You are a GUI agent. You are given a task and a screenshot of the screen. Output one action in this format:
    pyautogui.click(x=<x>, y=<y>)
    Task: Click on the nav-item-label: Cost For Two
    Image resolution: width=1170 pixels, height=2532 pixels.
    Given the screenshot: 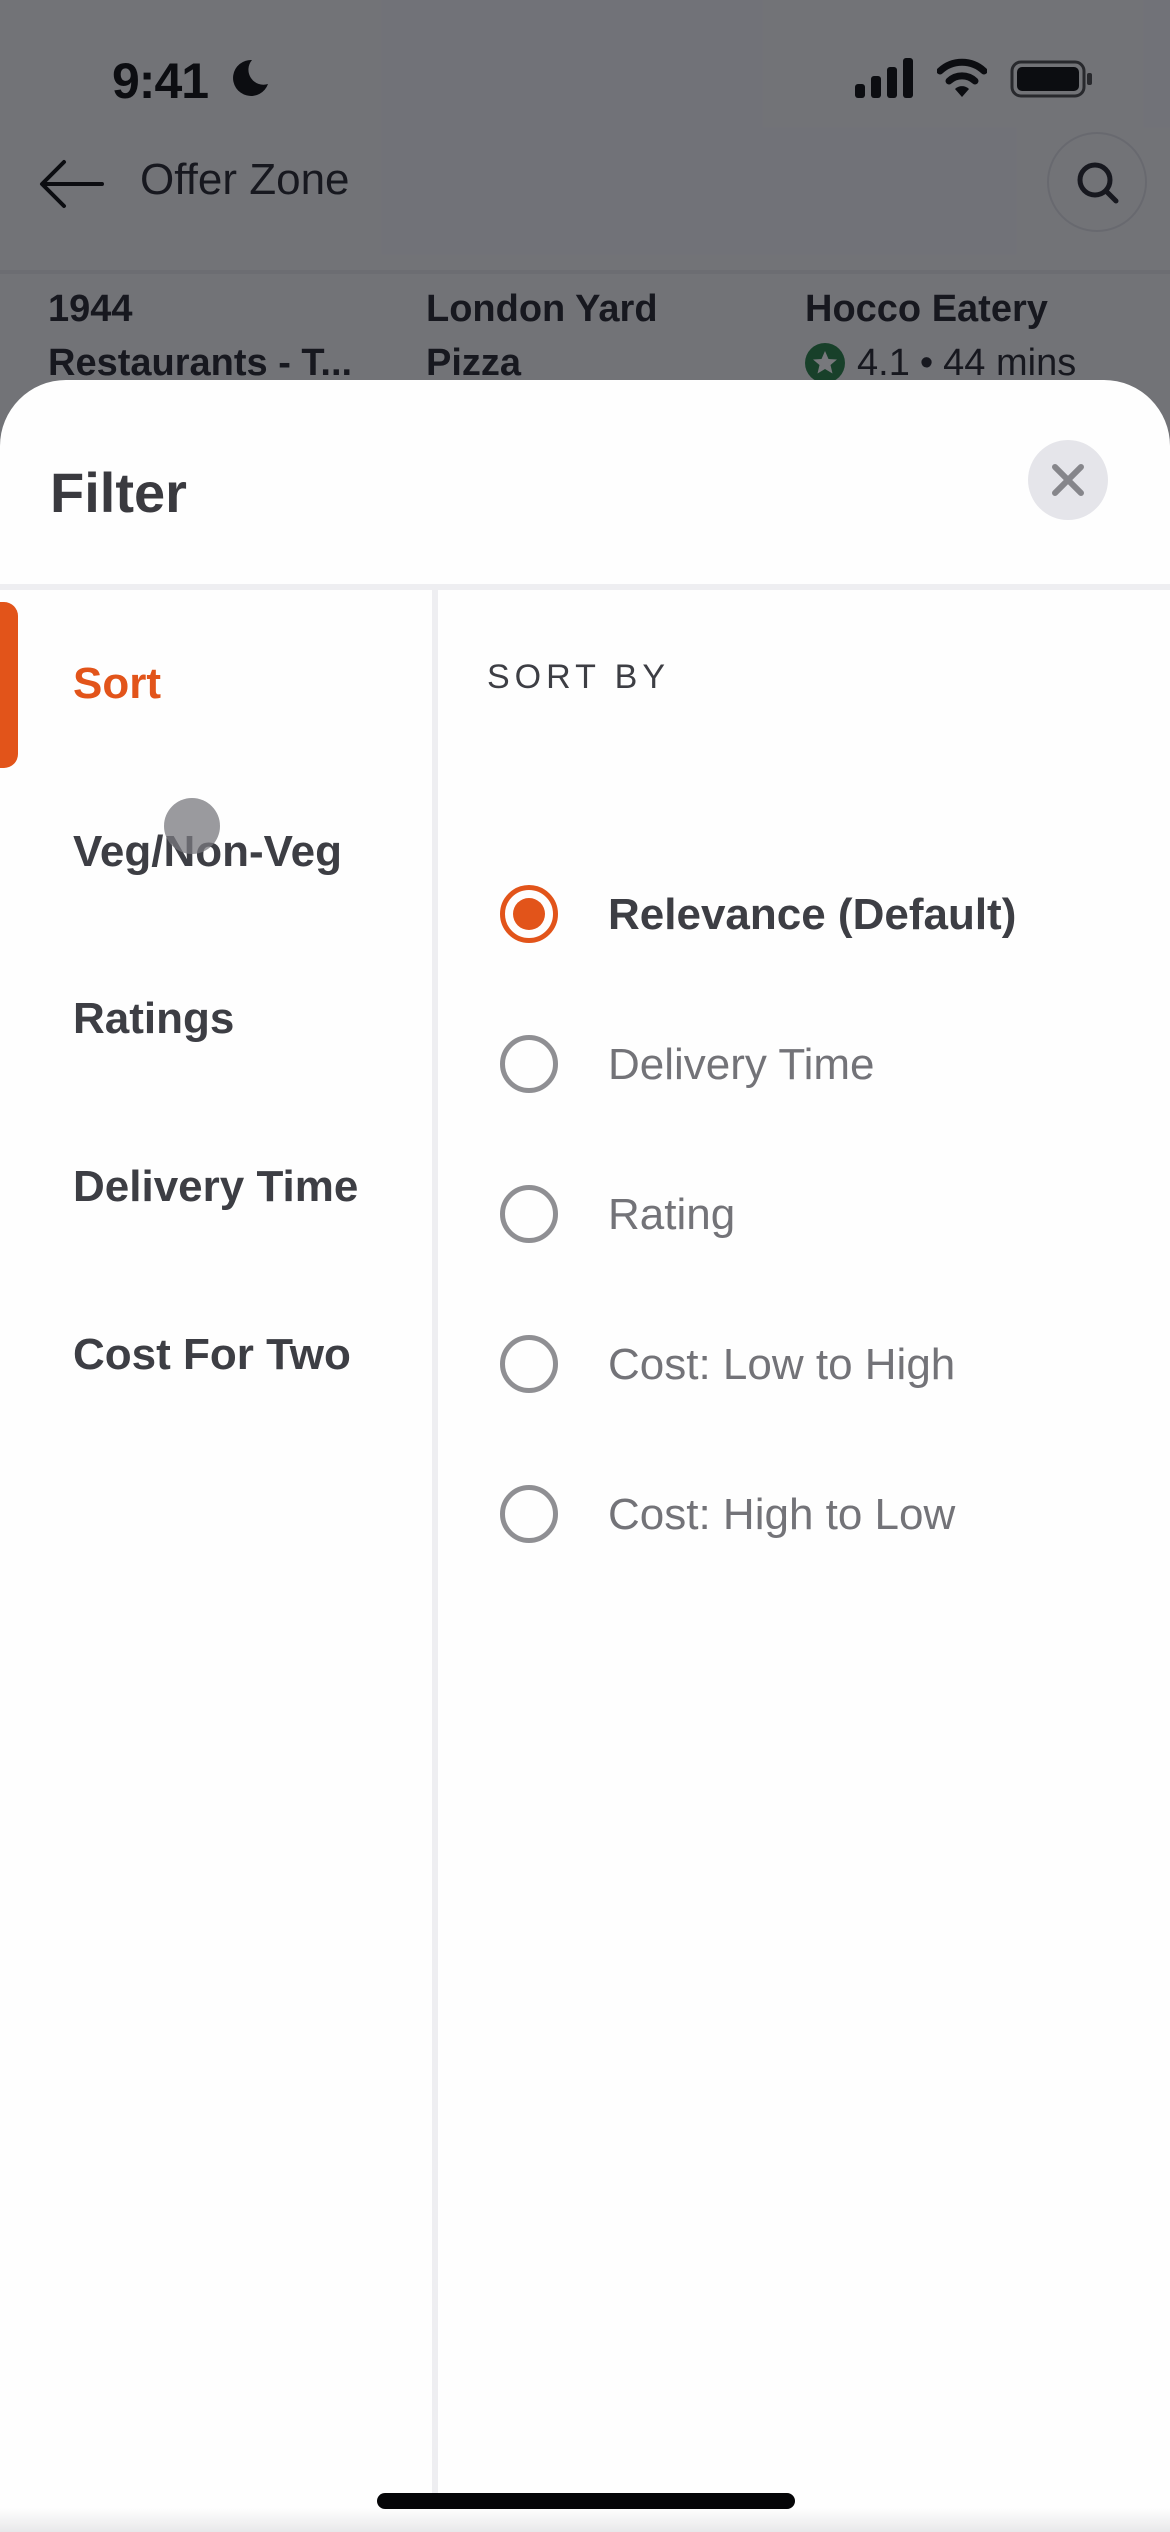 What is the action you would take?
    pyautogui.click(x=212, y=1354)
    